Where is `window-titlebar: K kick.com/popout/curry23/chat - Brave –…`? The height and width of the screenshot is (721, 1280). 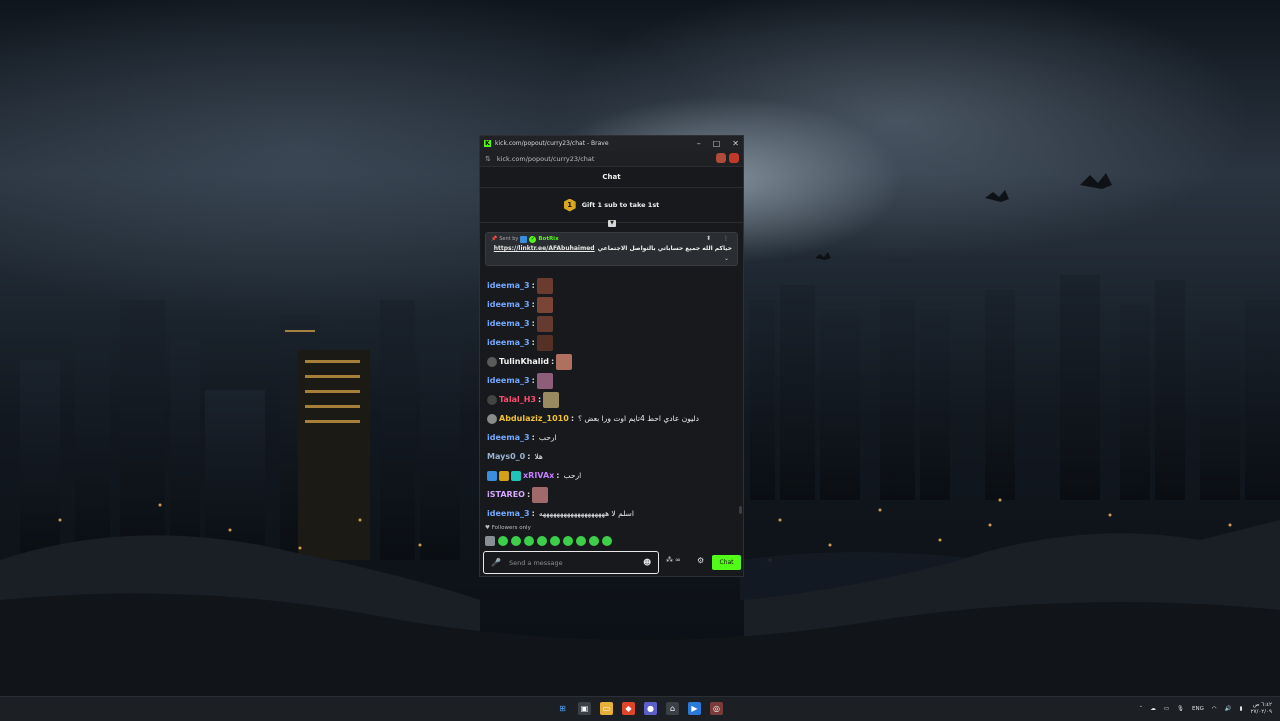 window-titlebar: K kick.com/popout/curry23/chat - Brave –… is located at coordinates (611, 143).